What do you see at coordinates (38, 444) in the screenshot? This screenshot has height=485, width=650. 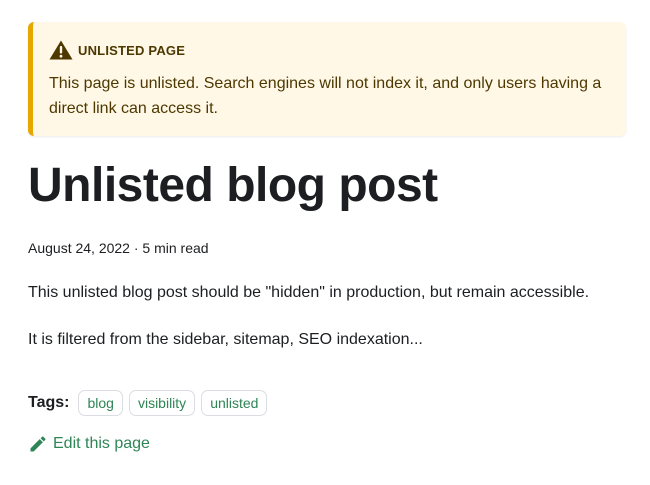 I see `pencil-icon` at bounding box center [38, 444].